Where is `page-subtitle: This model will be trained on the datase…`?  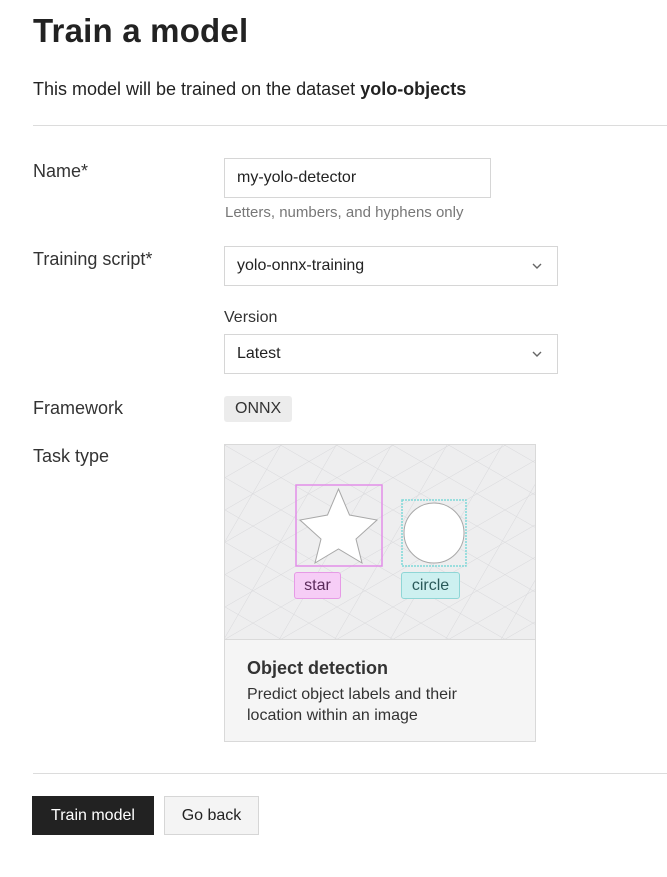
page-subtitle: This model will be trained on the datase… is located at coordinates (249, 89).